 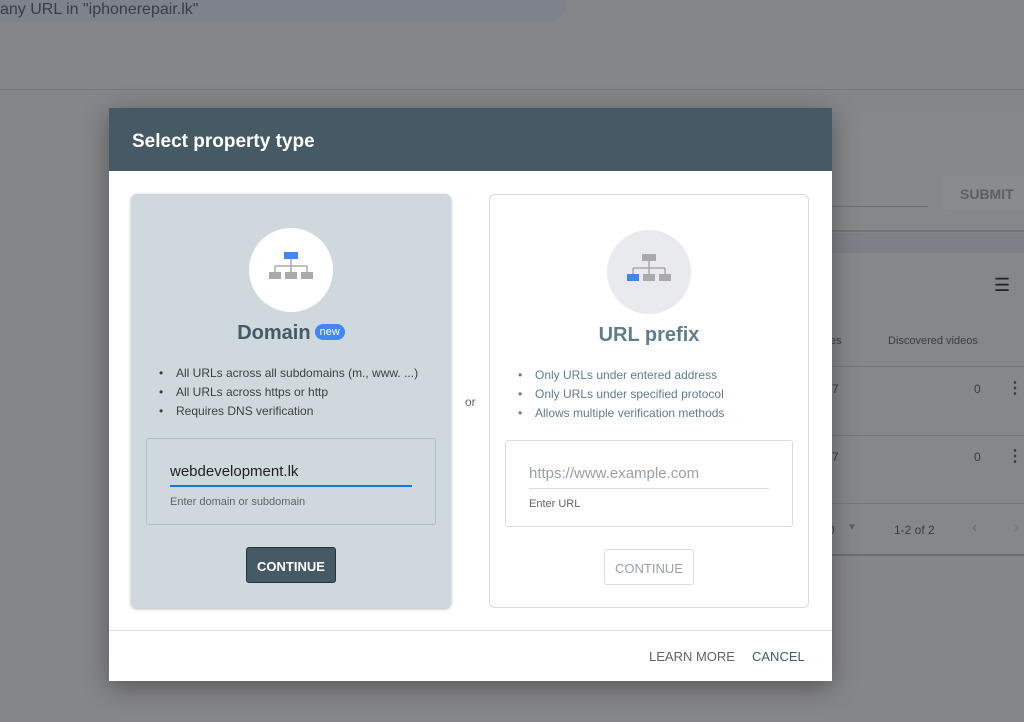 I want to click on url-input: https://www.example.com, so click(x=649, y=476).